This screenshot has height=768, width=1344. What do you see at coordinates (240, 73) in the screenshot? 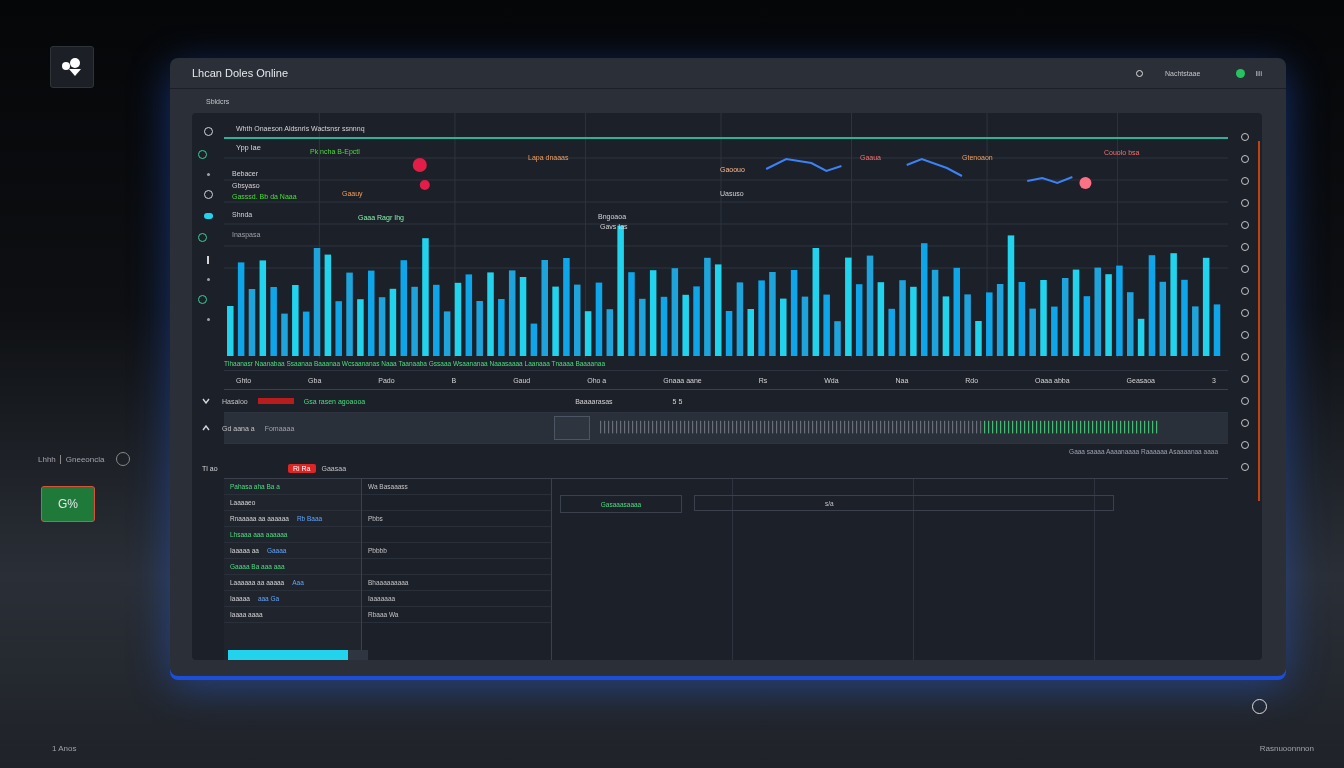
I see `window-title: Lhcan Doles Online` at bounding box center [240, 73].